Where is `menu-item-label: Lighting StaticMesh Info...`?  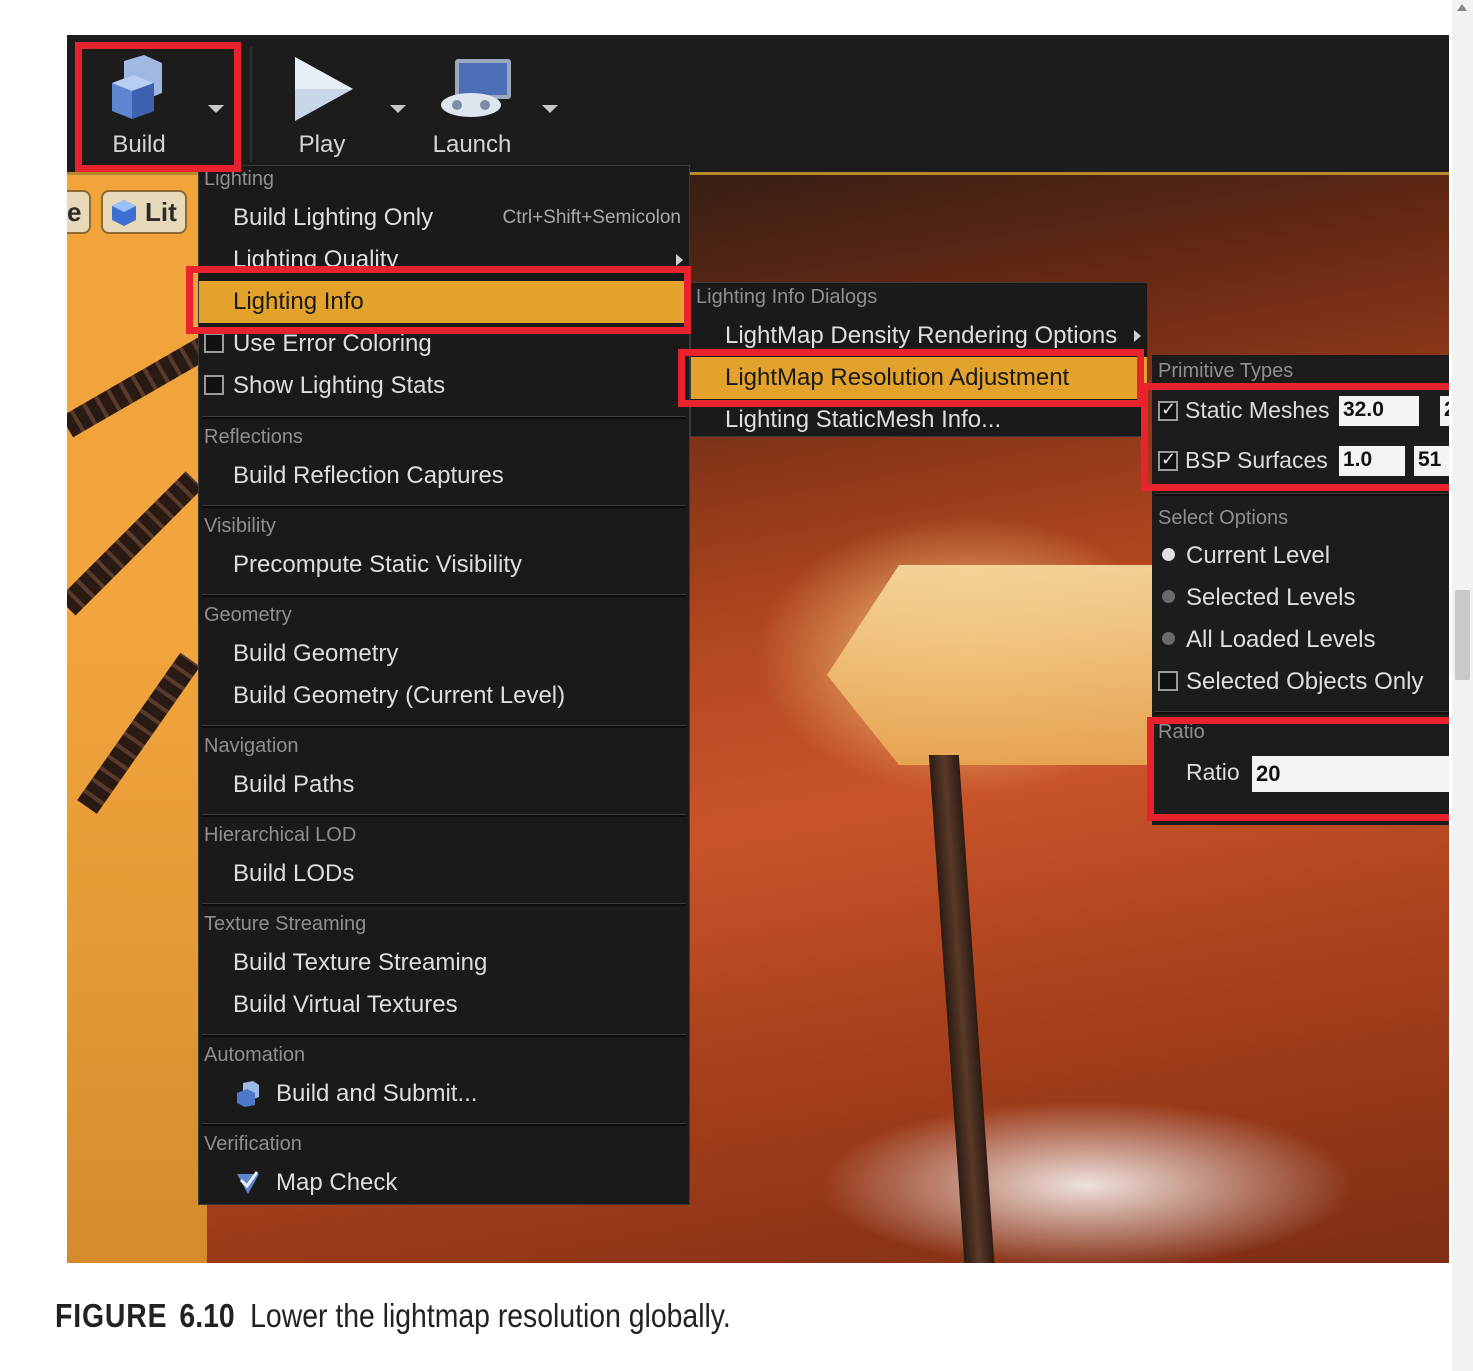
menu-item-label: Lighting StaticMesh Info... is located at coordinates (863, 419).